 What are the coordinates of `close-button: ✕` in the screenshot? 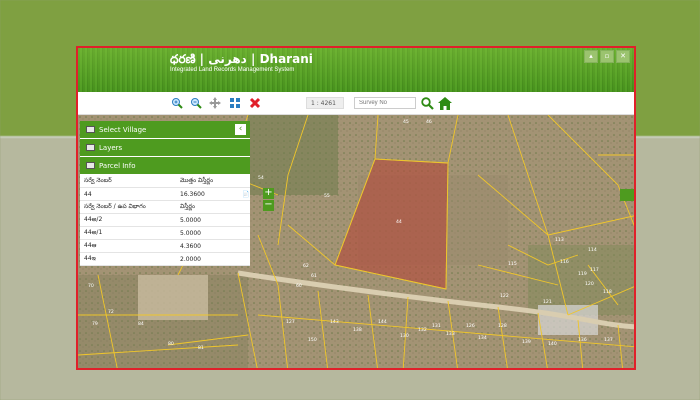 It's located at (623, 56).